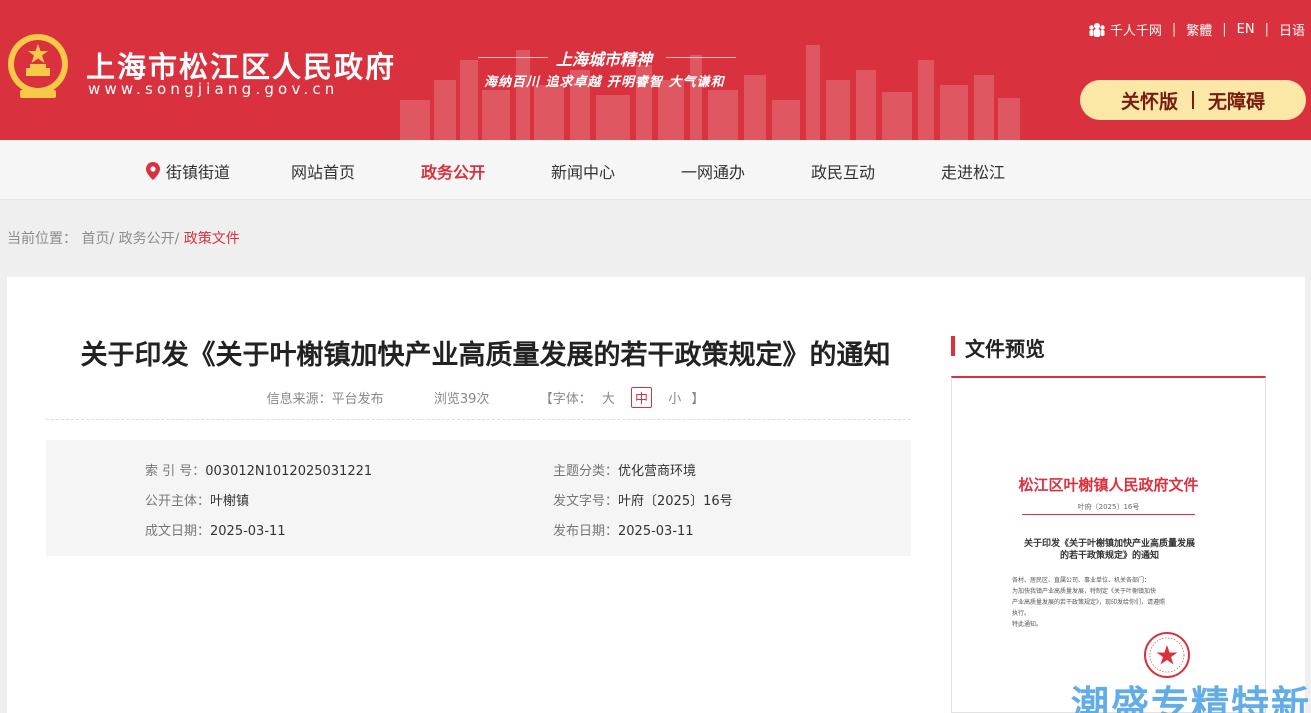  Describe the element at coordinates (565, 399) in the screenshot. I see `font-size-label: 【字体：` at that location.